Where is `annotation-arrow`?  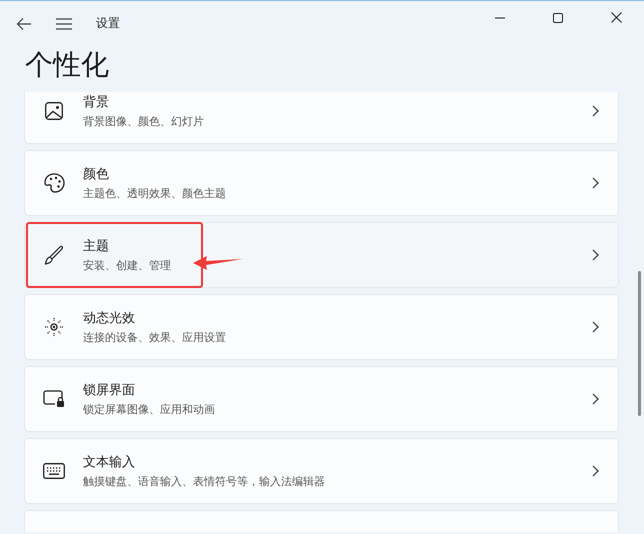
annotation-arrow is located at coordinates (218, 263).